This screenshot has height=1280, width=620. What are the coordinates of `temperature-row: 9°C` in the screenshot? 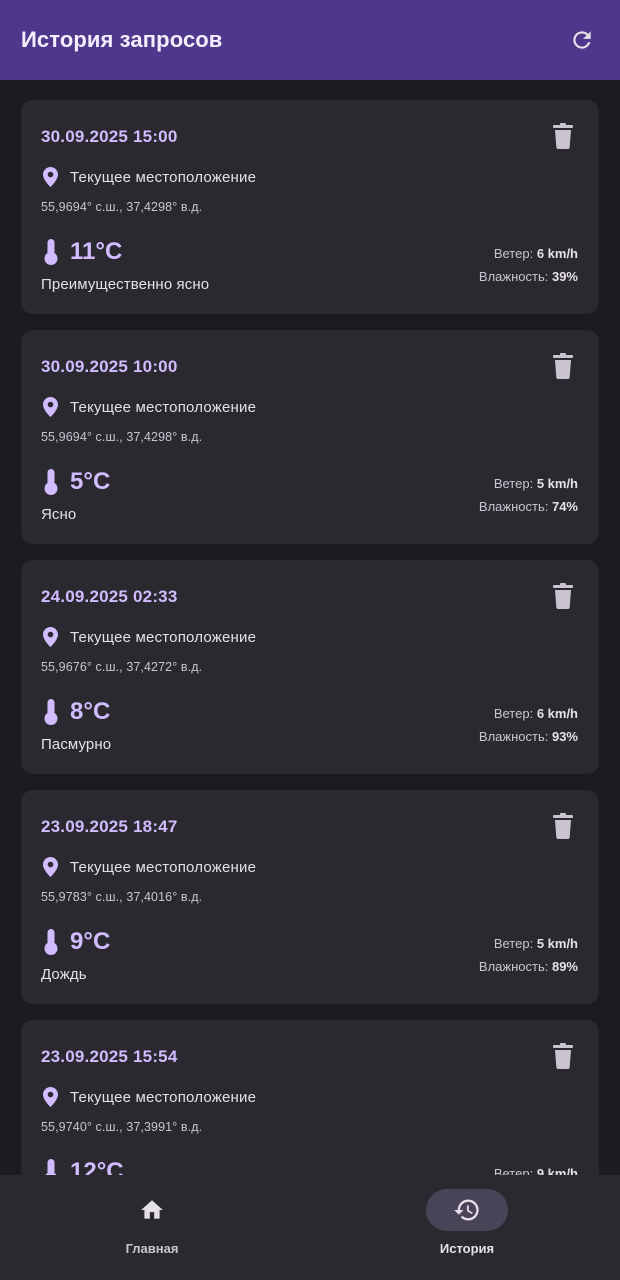 It's located at (77, 942).